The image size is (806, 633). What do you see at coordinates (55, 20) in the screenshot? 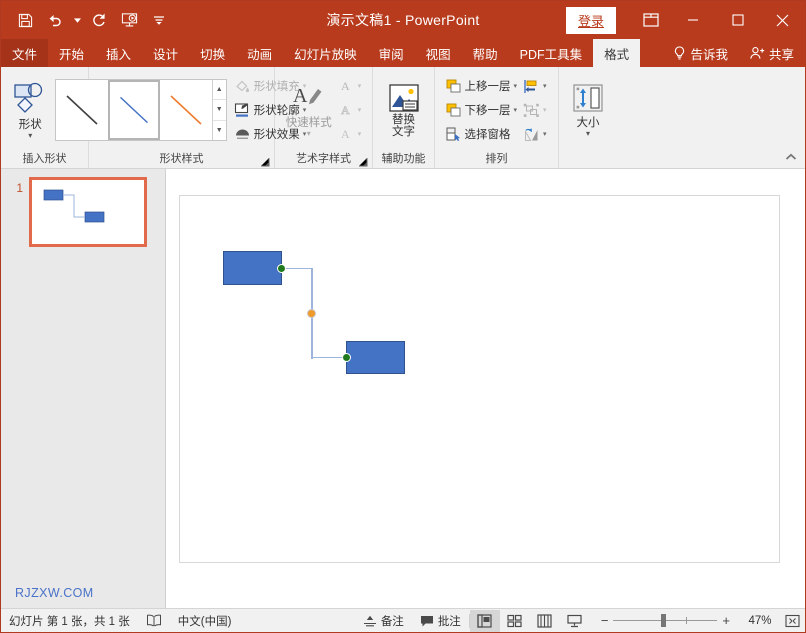
I see `undo-icon` at bounding box center [55, 20].